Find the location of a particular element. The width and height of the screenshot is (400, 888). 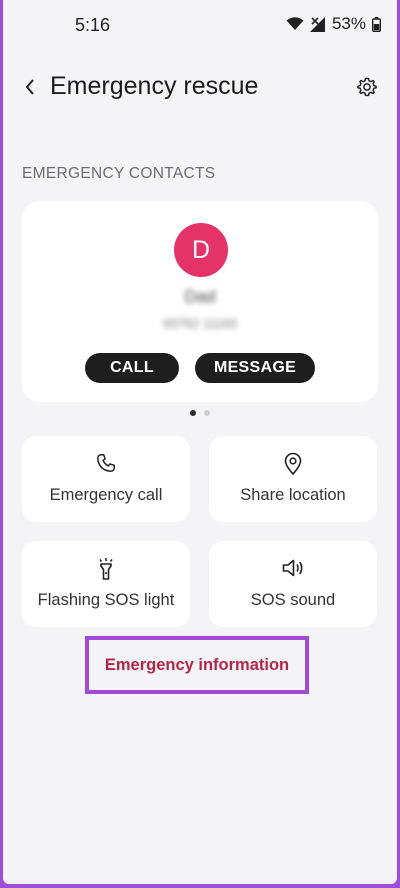

gear-icon is located at coordinates (367, 87).